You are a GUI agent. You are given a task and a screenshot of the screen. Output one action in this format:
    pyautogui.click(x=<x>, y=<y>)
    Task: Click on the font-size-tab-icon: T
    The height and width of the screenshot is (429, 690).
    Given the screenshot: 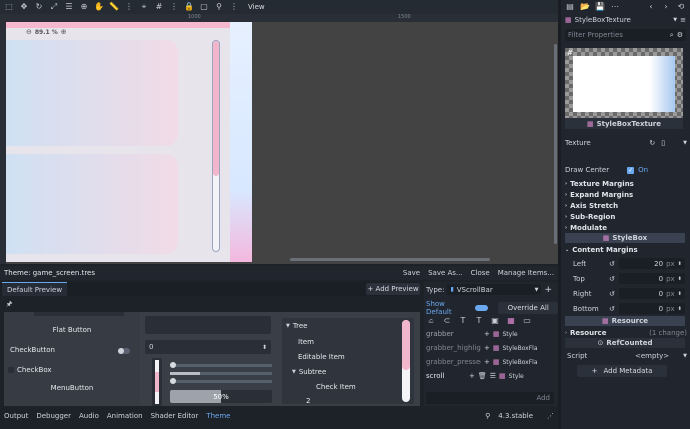 What is the action you would take?
    pyautogui.click(x=479, y=321)
    